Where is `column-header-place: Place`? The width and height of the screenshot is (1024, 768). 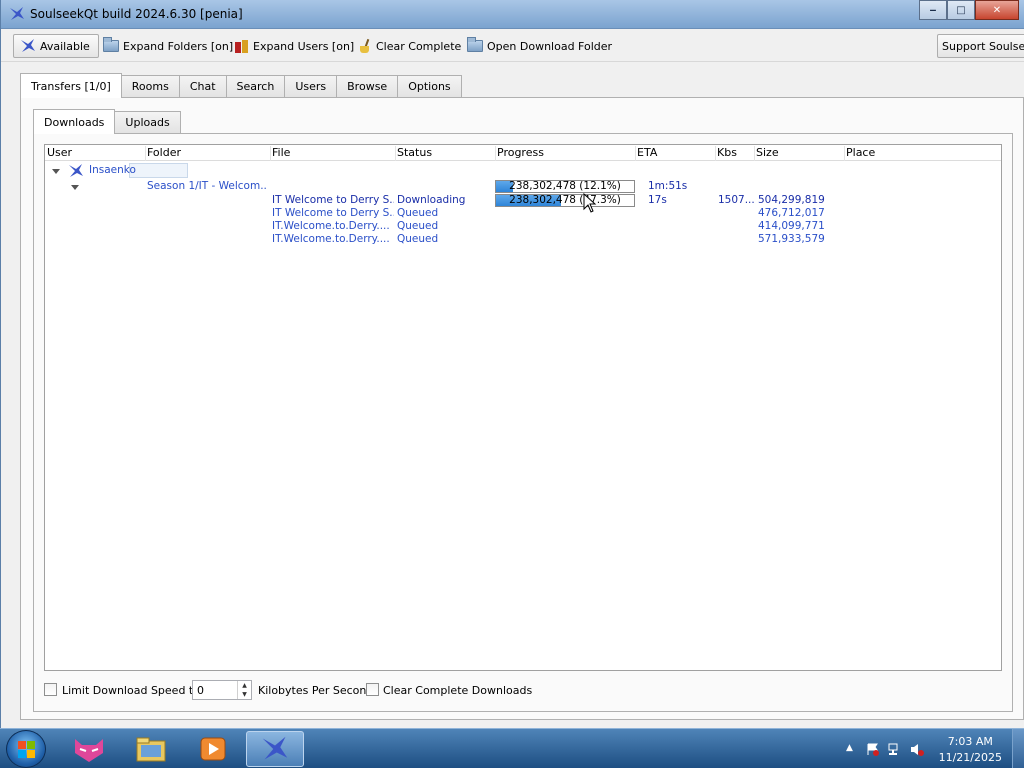 column-header-place: Place is located at coordinates (923, 153).